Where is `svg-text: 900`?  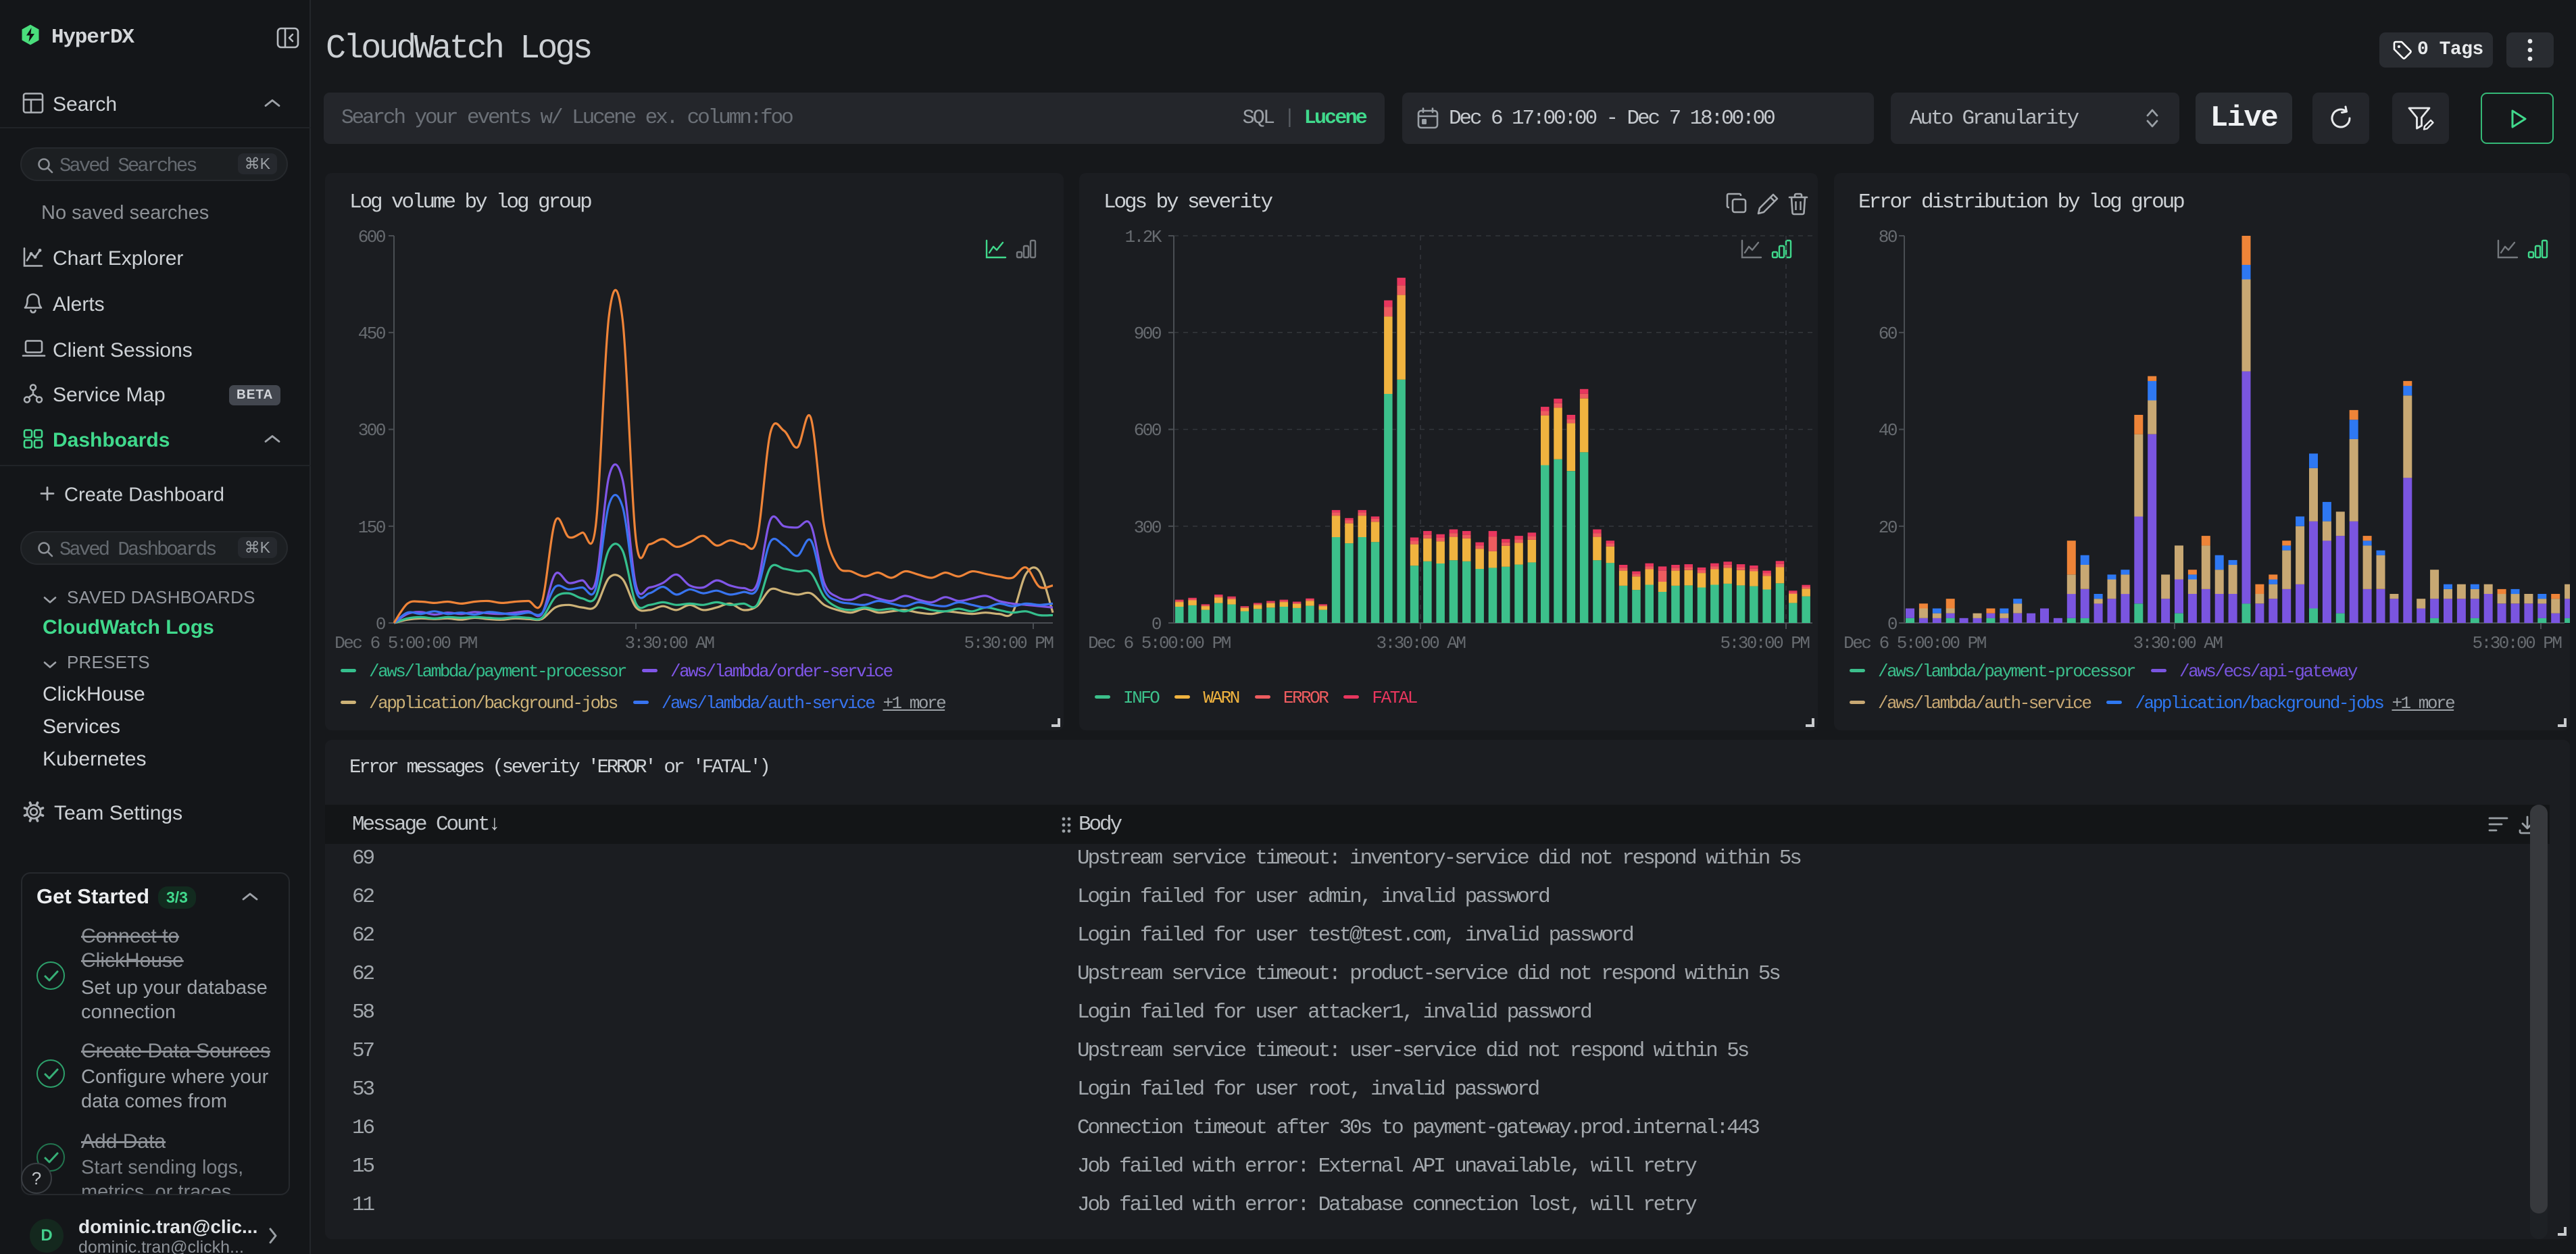
svg-text: 900 is located at coordinates (1148, 334).